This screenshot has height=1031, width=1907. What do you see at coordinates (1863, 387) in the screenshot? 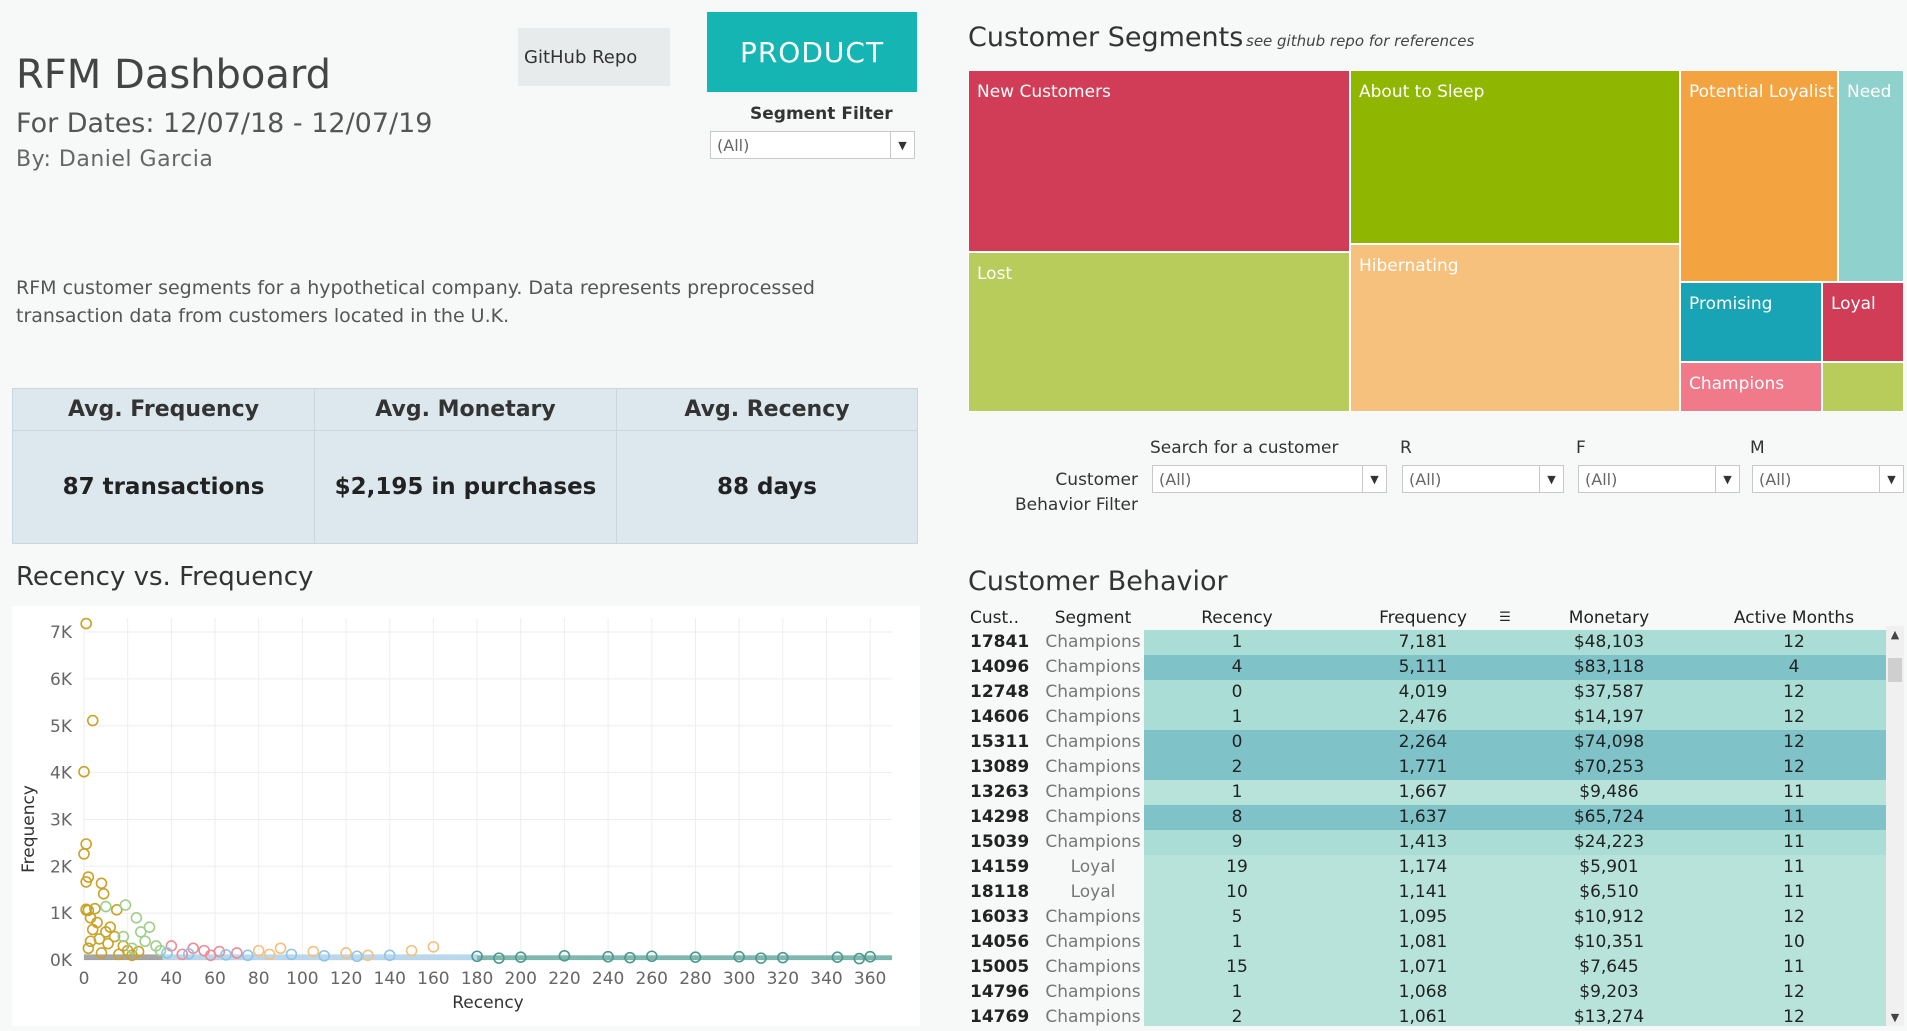
I see `tile-other` at bounding box center [1863, 387].